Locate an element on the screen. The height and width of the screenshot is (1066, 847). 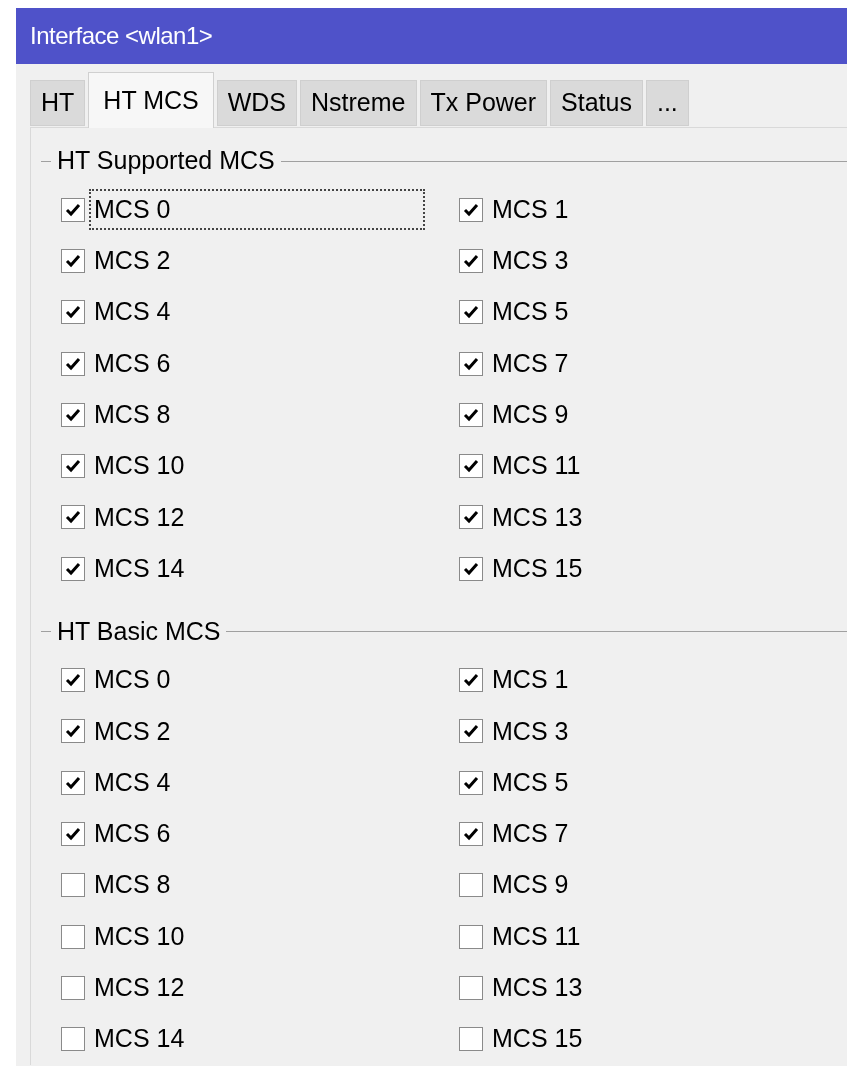
tab: WDS is located at coordinates (257, 103).